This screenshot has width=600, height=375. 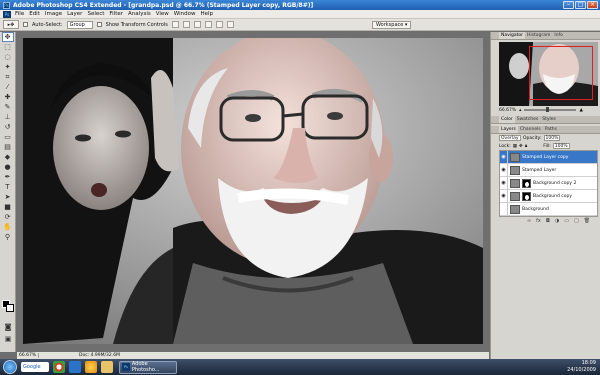 What do you see at coordinates (208, 24) in the screenshot?
I see `align-left-icon` at bounding box center [208, 24].